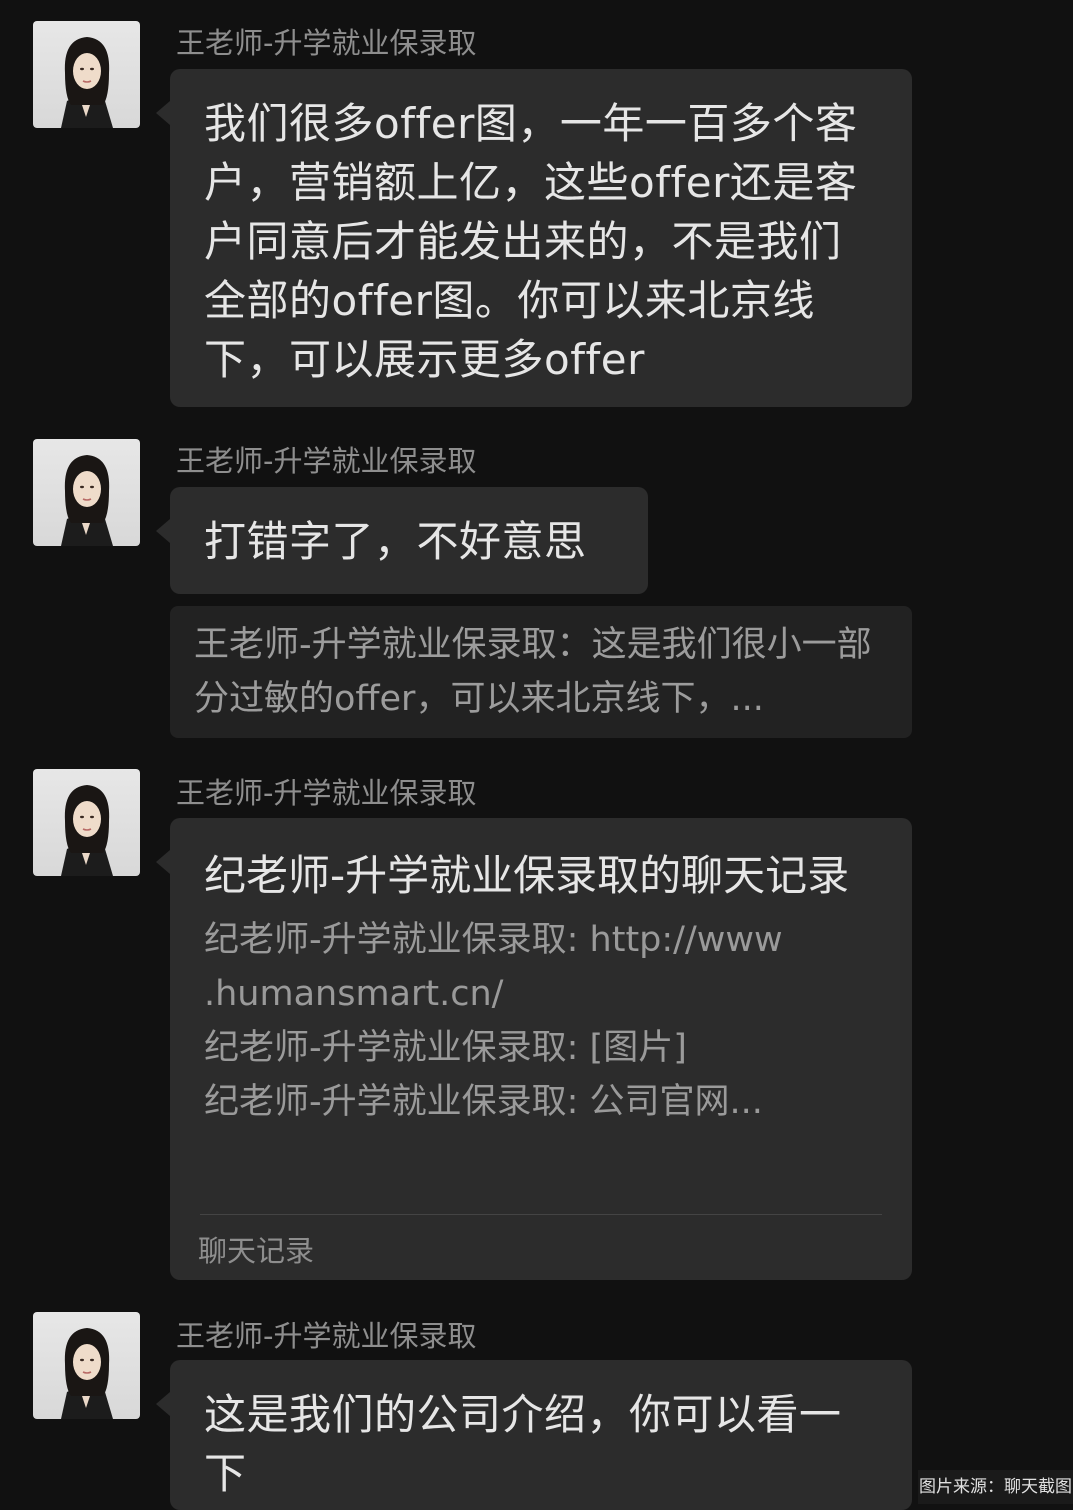 The height and width of the screenshot is (1510, 1073). Describe the element at coordinates (395, 541) in the screenshot. I see `message-text: 打错字了，不好意思` at that location.